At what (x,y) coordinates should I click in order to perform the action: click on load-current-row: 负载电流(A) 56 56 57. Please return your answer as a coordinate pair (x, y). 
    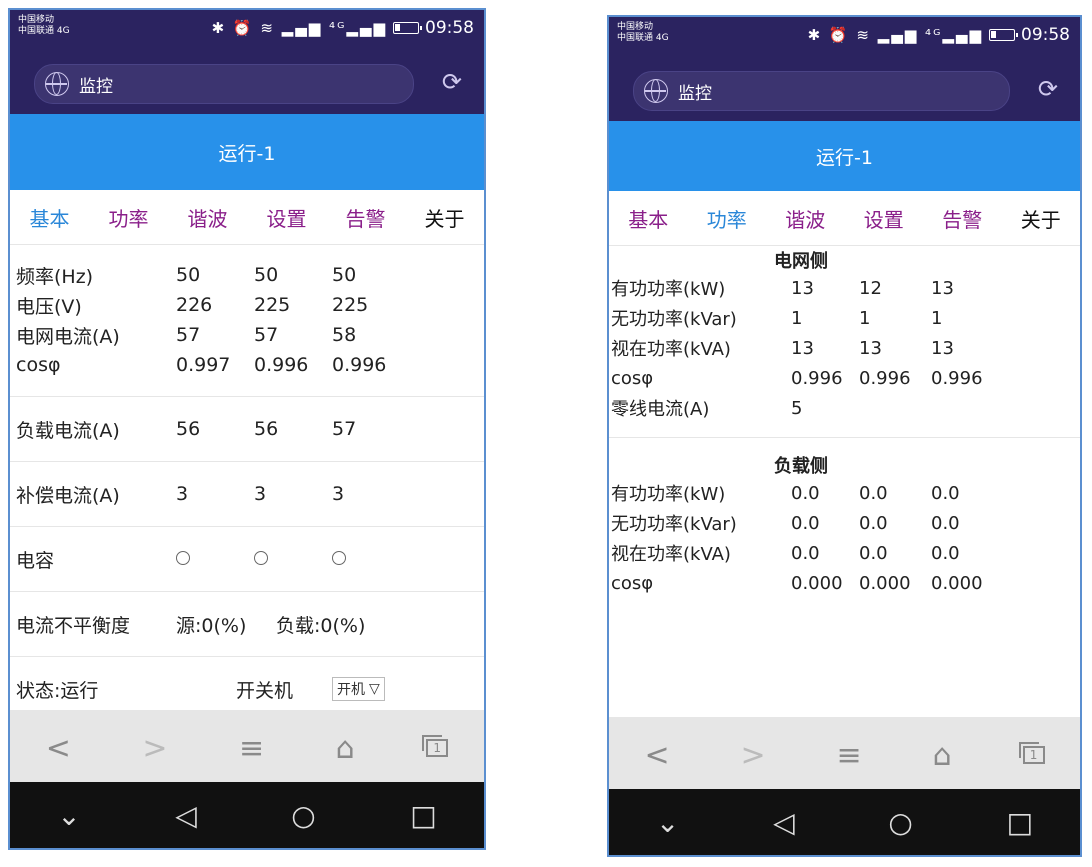
    Looking at the image, I should click on (186, 430).